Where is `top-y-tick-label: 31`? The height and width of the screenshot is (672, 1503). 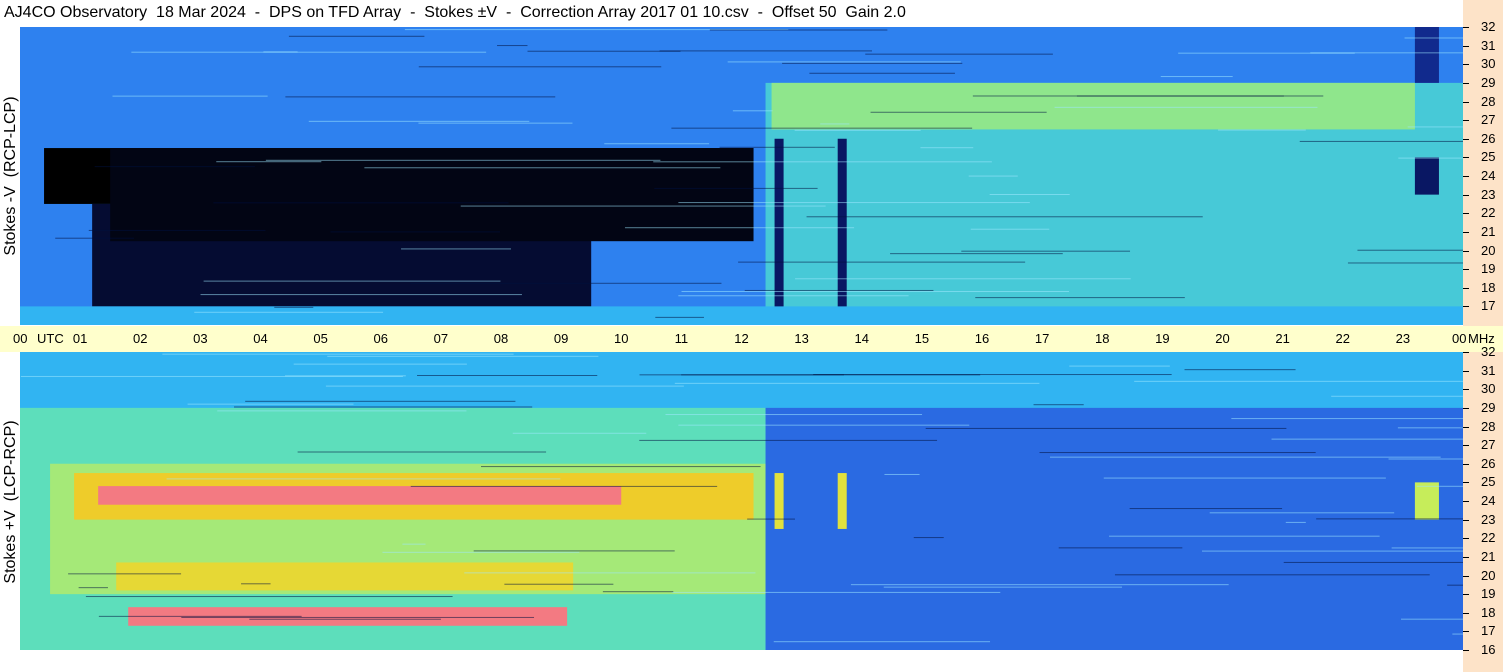
top-y-tick-label: 31 is located at coordinates (1488, 45).